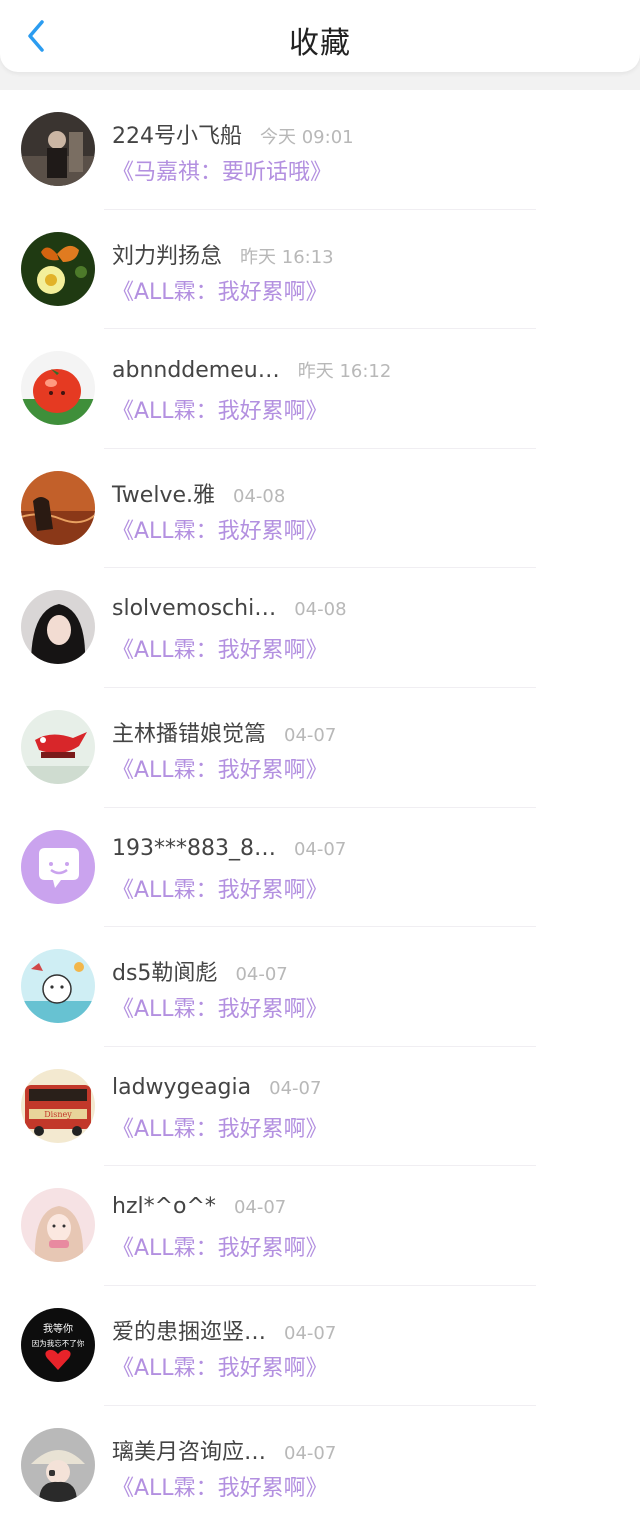  What do you see at coordinates (189, 732) in the screenshot?
I see `user-name: 主林播错娘觉篙` at bounding box center [189, 732].